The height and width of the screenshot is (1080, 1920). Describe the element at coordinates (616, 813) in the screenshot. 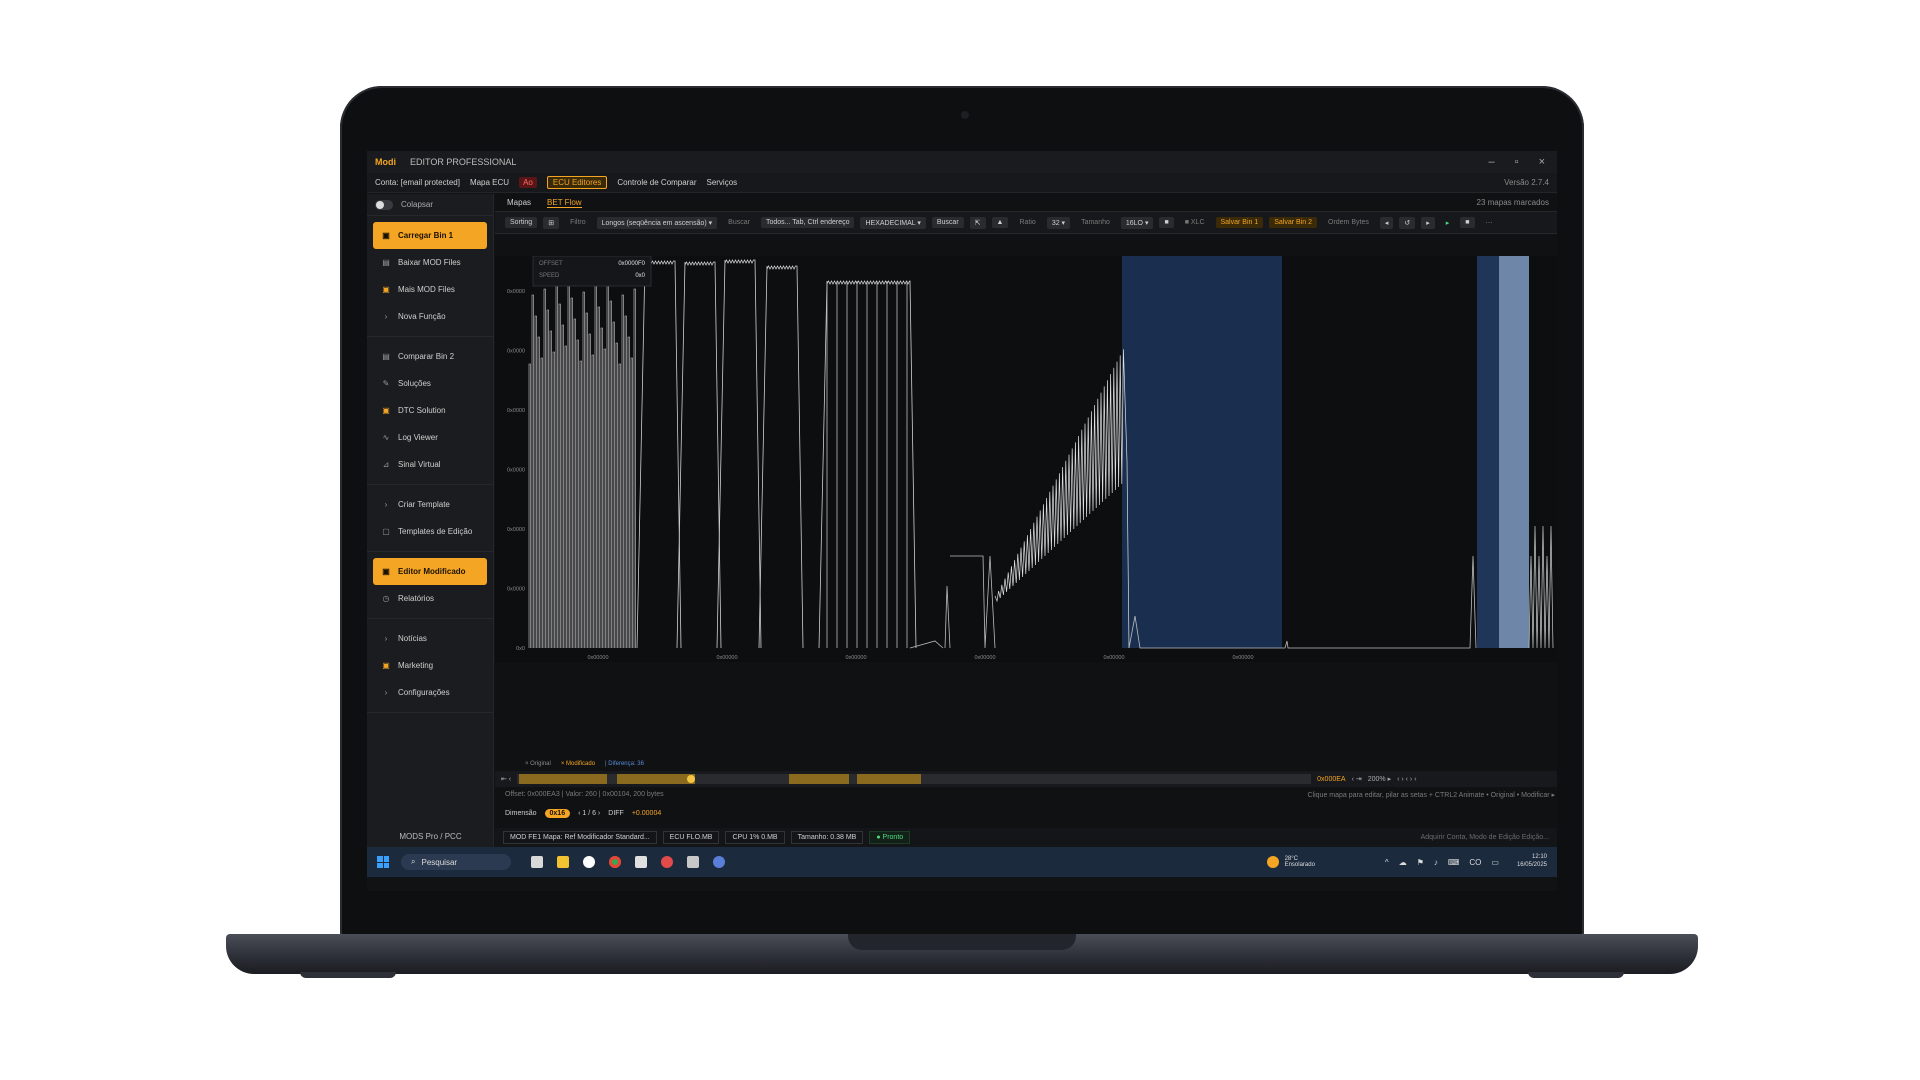

I see `diff-label: DIFF` at that location.